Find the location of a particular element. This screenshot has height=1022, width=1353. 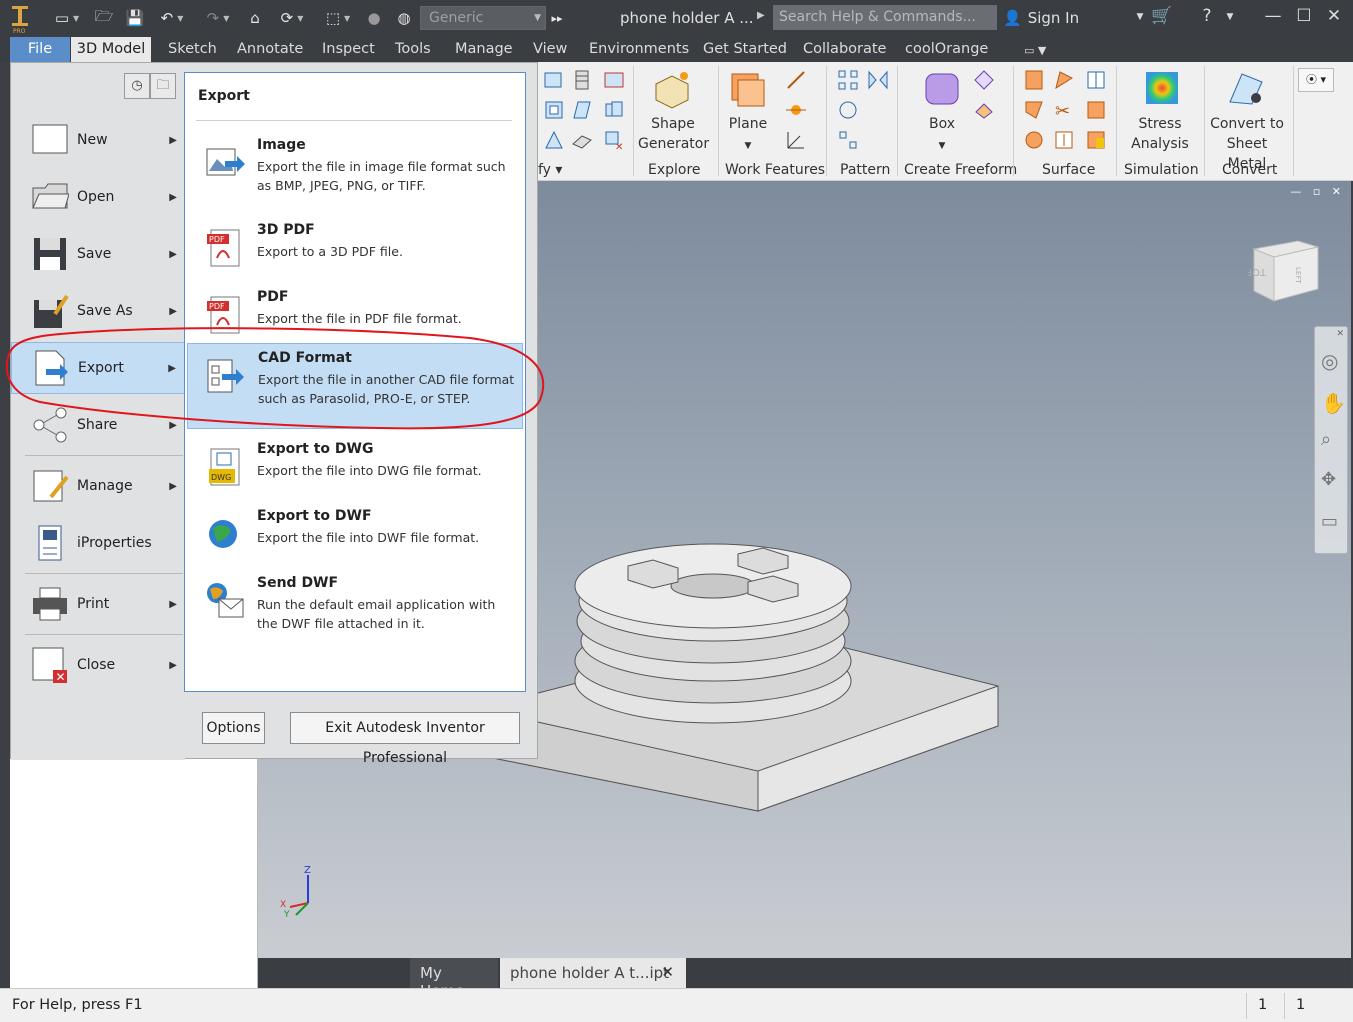

file-menu-share: Share ▶ is located at coordinates (98, 425).